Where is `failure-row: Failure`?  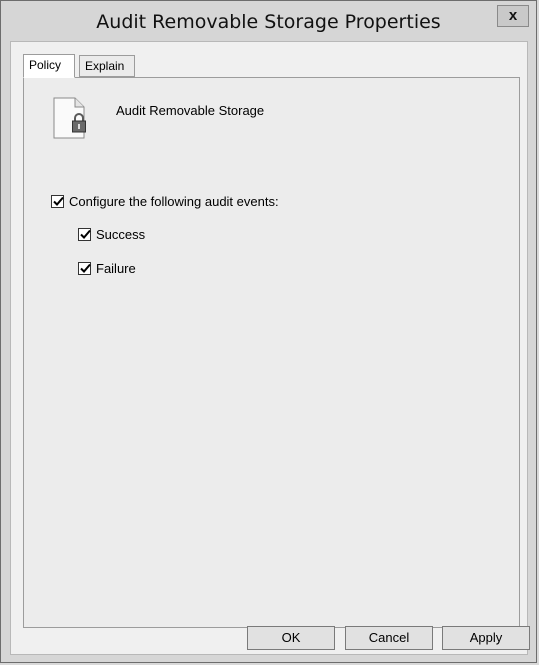
failure-row: Failure is located at coordinates (107, 268).